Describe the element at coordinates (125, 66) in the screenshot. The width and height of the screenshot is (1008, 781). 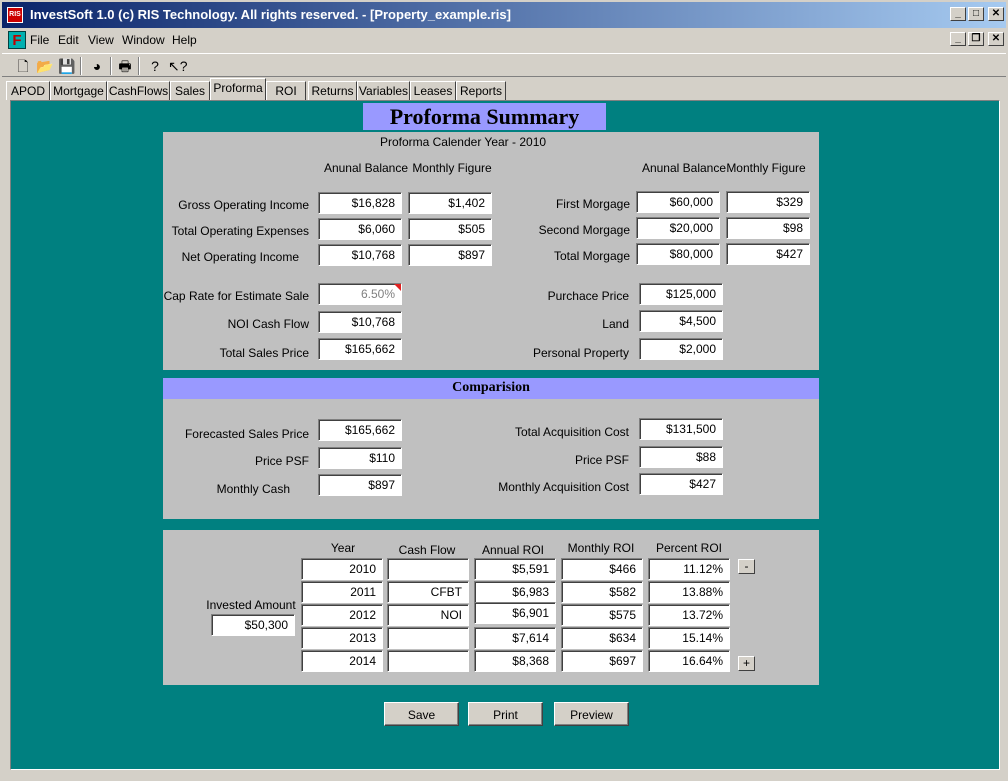
I see `print-icon: 🖶` at that location.